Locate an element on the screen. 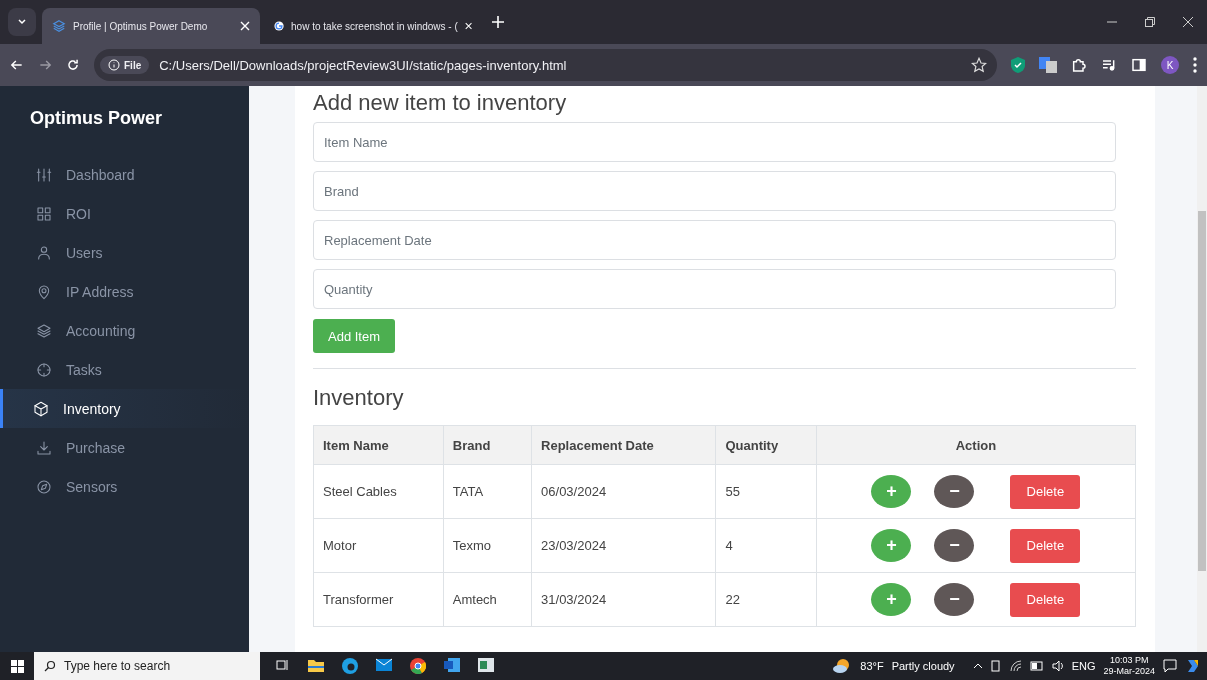  add-item-button: Add Item is located at coordinates (354, 336).